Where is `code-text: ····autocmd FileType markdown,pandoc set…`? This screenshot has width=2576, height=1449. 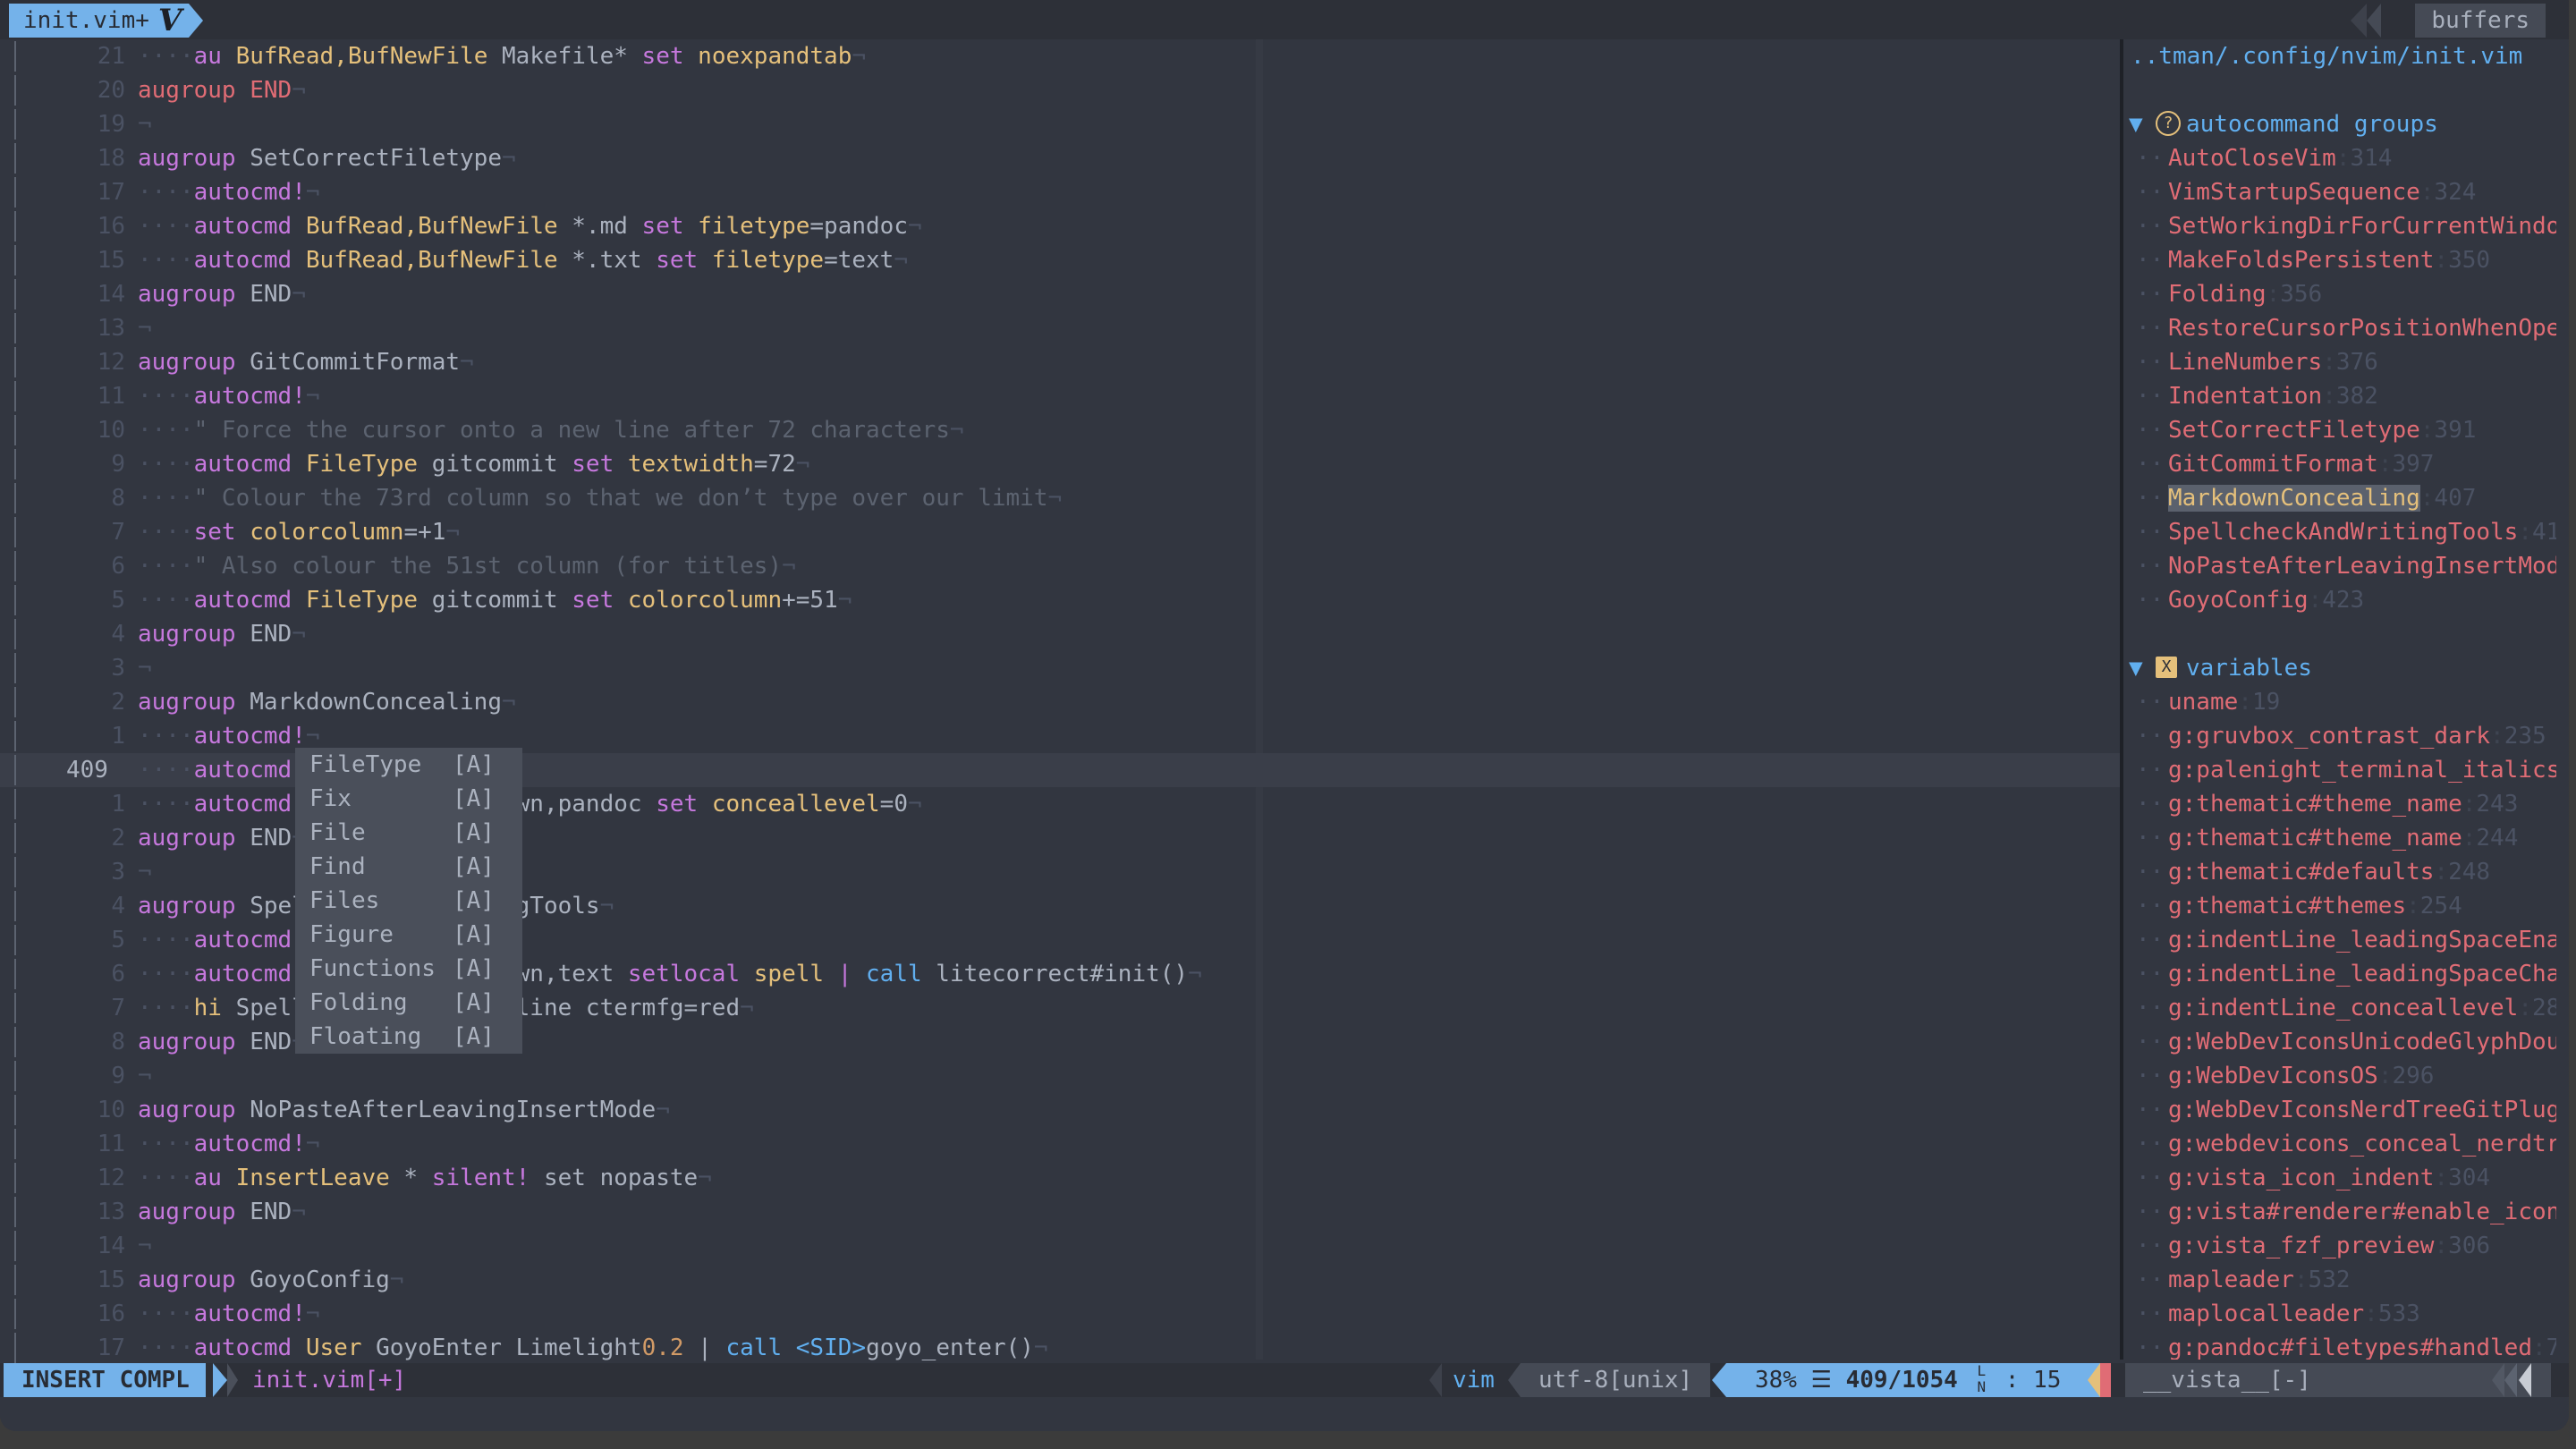 code-text: ····autocmd FileType markdown,pandoc set… is located at coordinates (530, 804).